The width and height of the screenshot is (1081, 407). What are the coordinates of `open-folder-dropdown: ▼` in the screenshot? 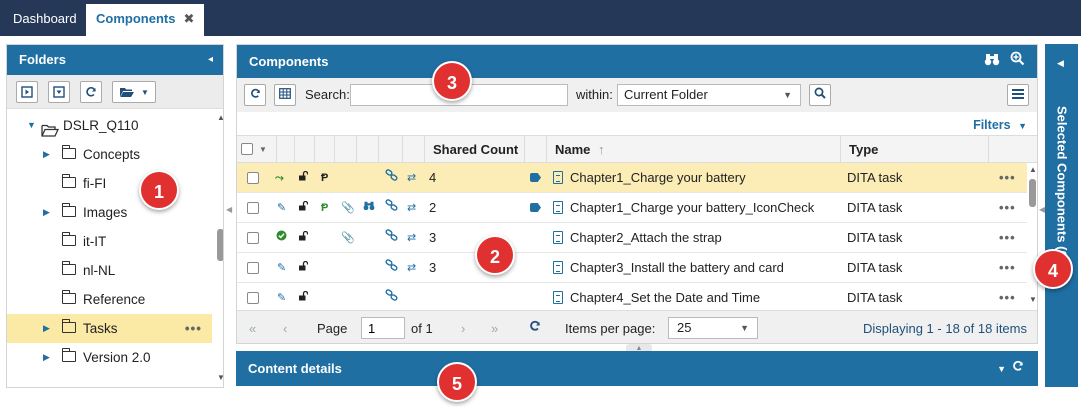 It's located at (134, 92).